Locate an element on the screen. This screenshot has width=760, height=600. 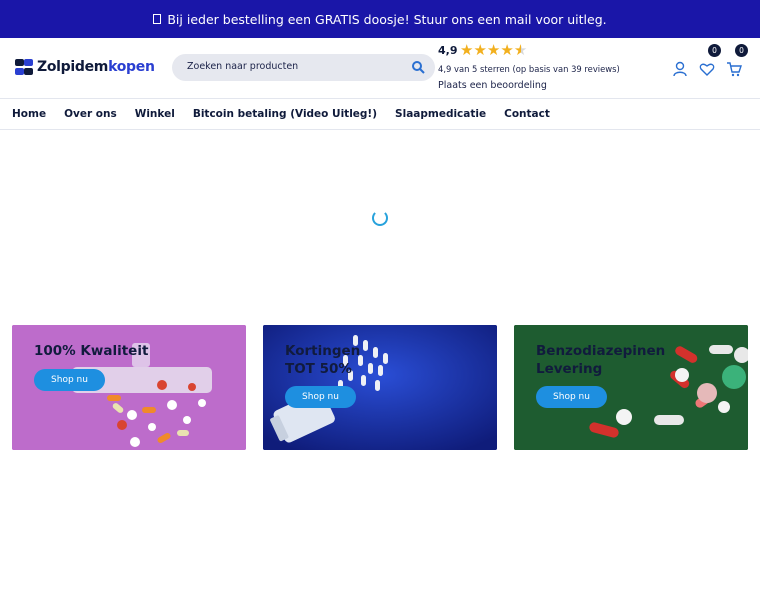
promo-card-benzodiazepines: Benzodiazepinen Levering Shop nu is located at coordinates (631, 387).